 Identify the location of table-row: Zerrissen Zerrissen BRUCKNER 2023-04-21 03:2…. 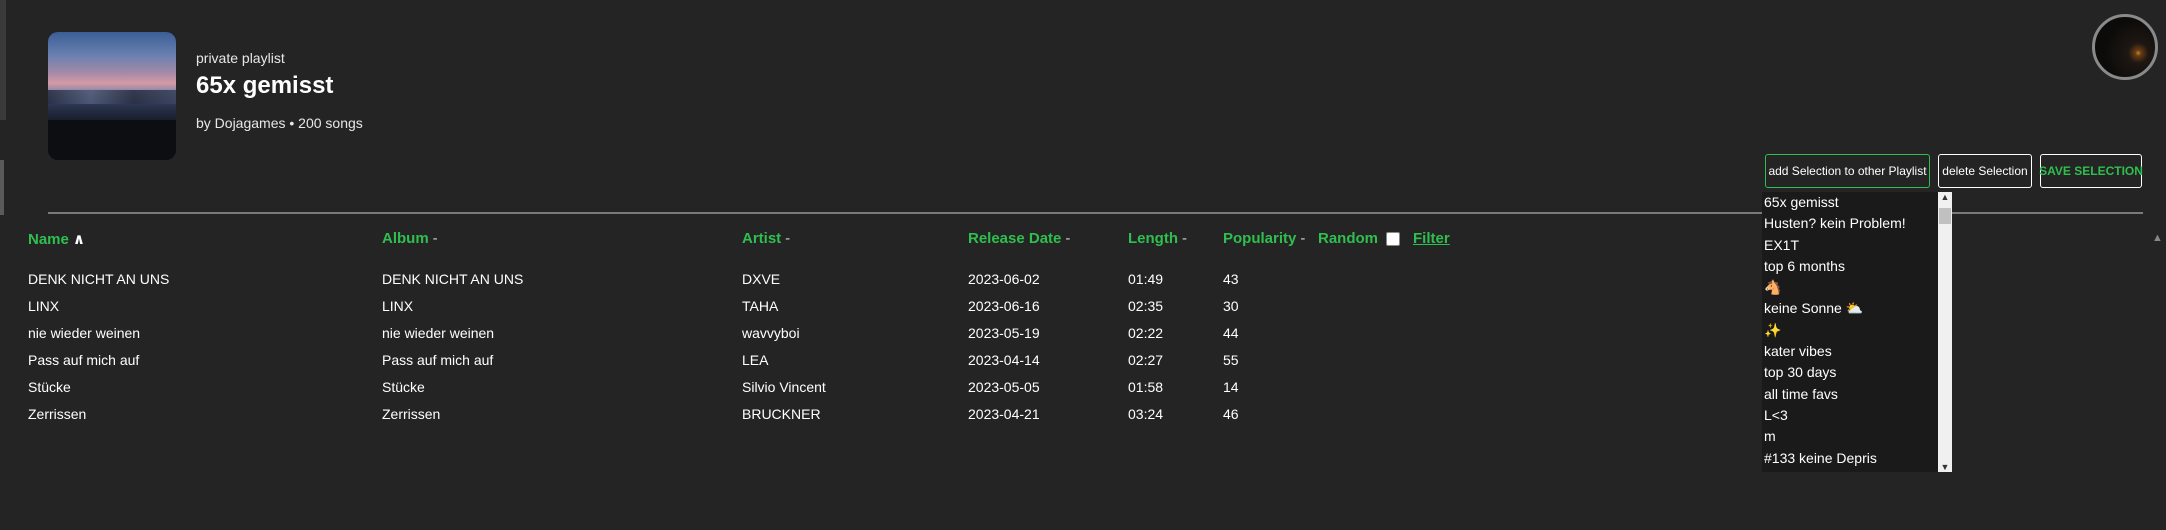
(850, 419).